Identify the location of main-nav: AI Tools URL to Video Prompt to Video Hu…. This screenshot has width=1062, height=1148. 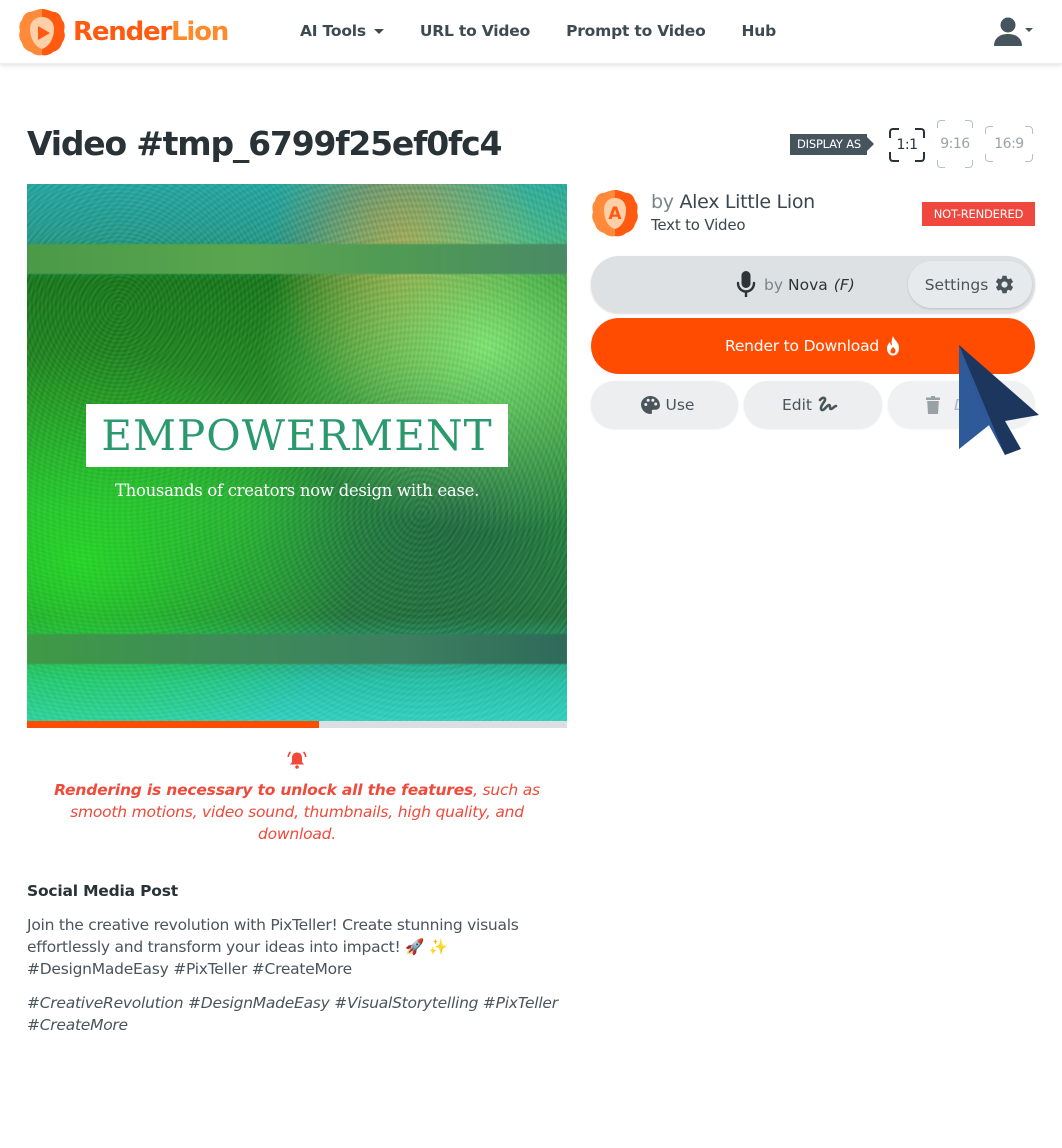
(556, 31).